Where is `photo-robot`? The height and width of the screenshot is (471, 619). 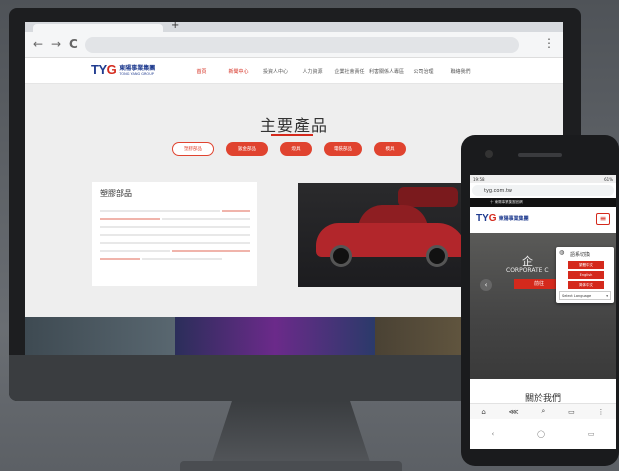
photo-robot is located at coordinates (275, 336).